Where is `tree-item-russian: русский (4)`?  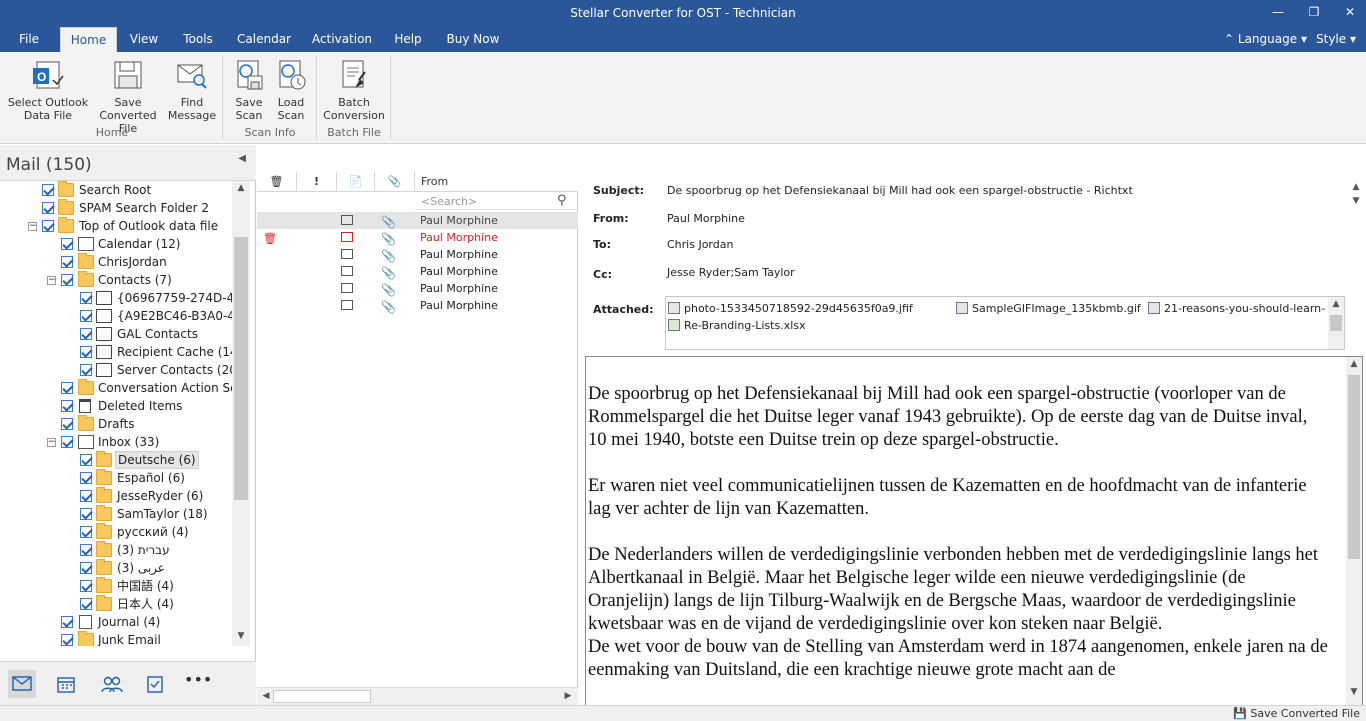
tree-item-russian: русский (4) is located at coordinates (116, 532).